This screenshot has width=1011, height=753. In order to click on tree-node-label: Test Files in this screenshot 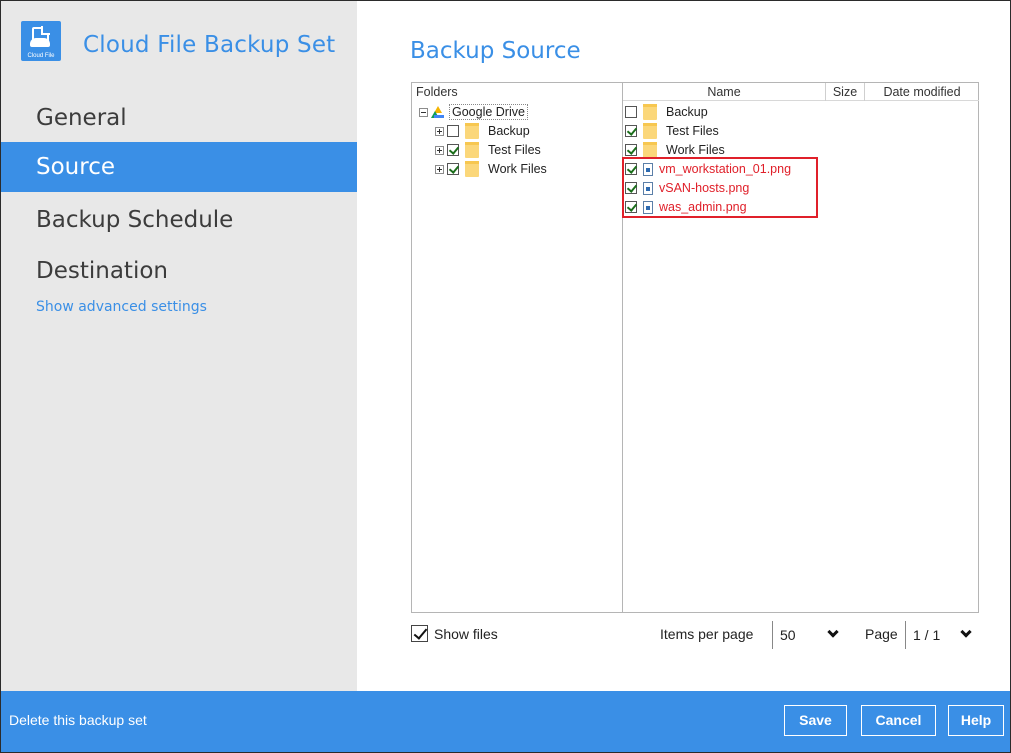, I will do `click(514, 150)`.